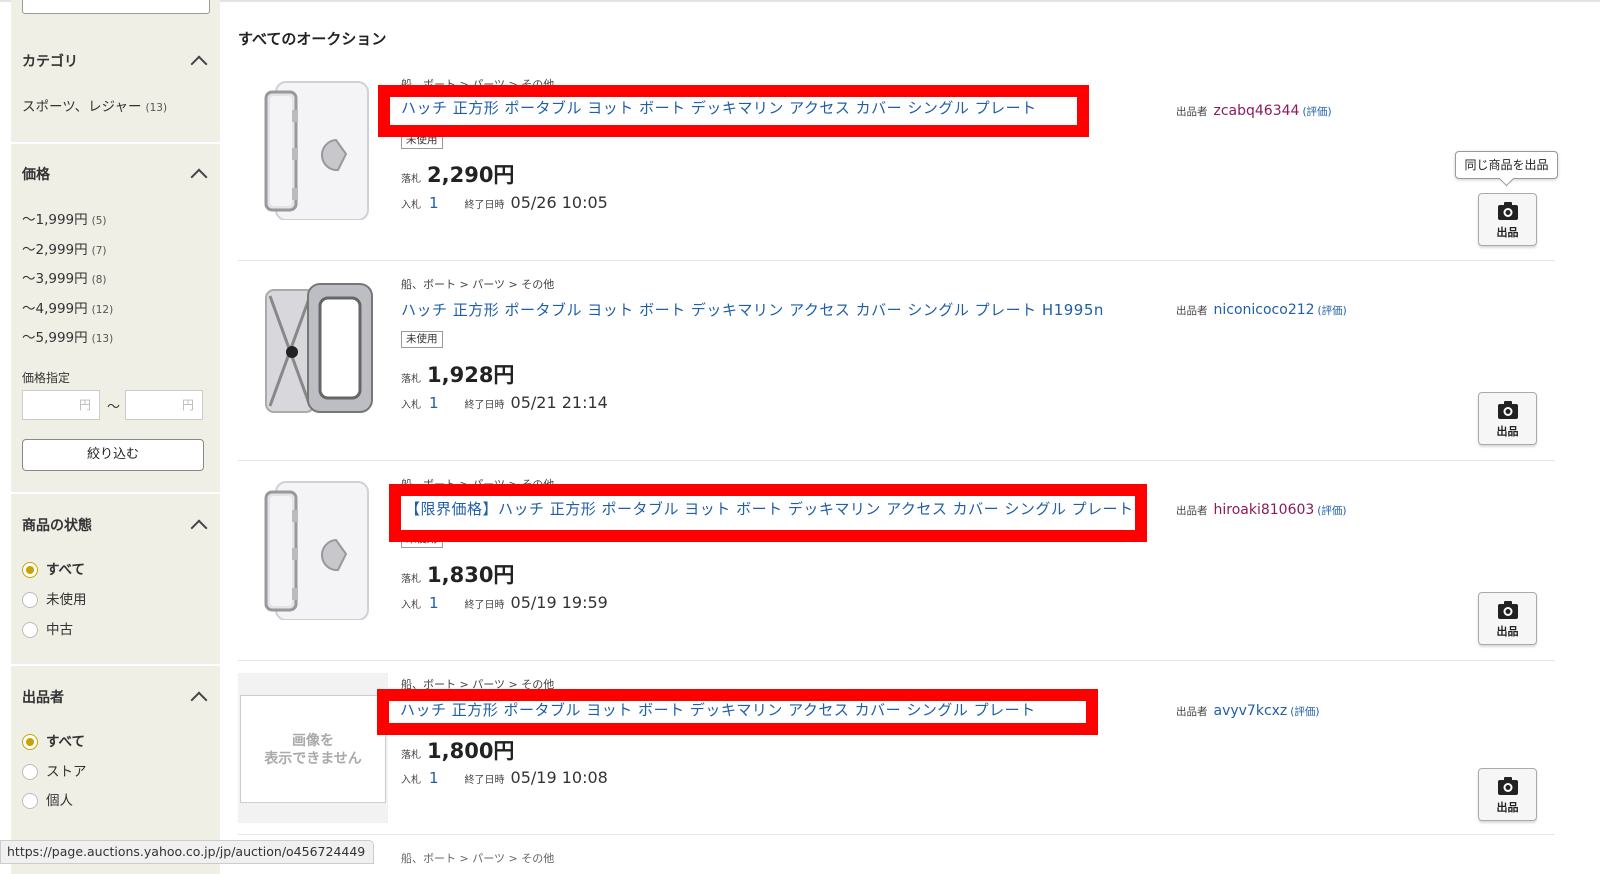 The height and width of the screenshot is (874, 1600). Describe the element at coordinates (46, 378) in the screenshot. I see `price-range-label: 価格指定` at that location.